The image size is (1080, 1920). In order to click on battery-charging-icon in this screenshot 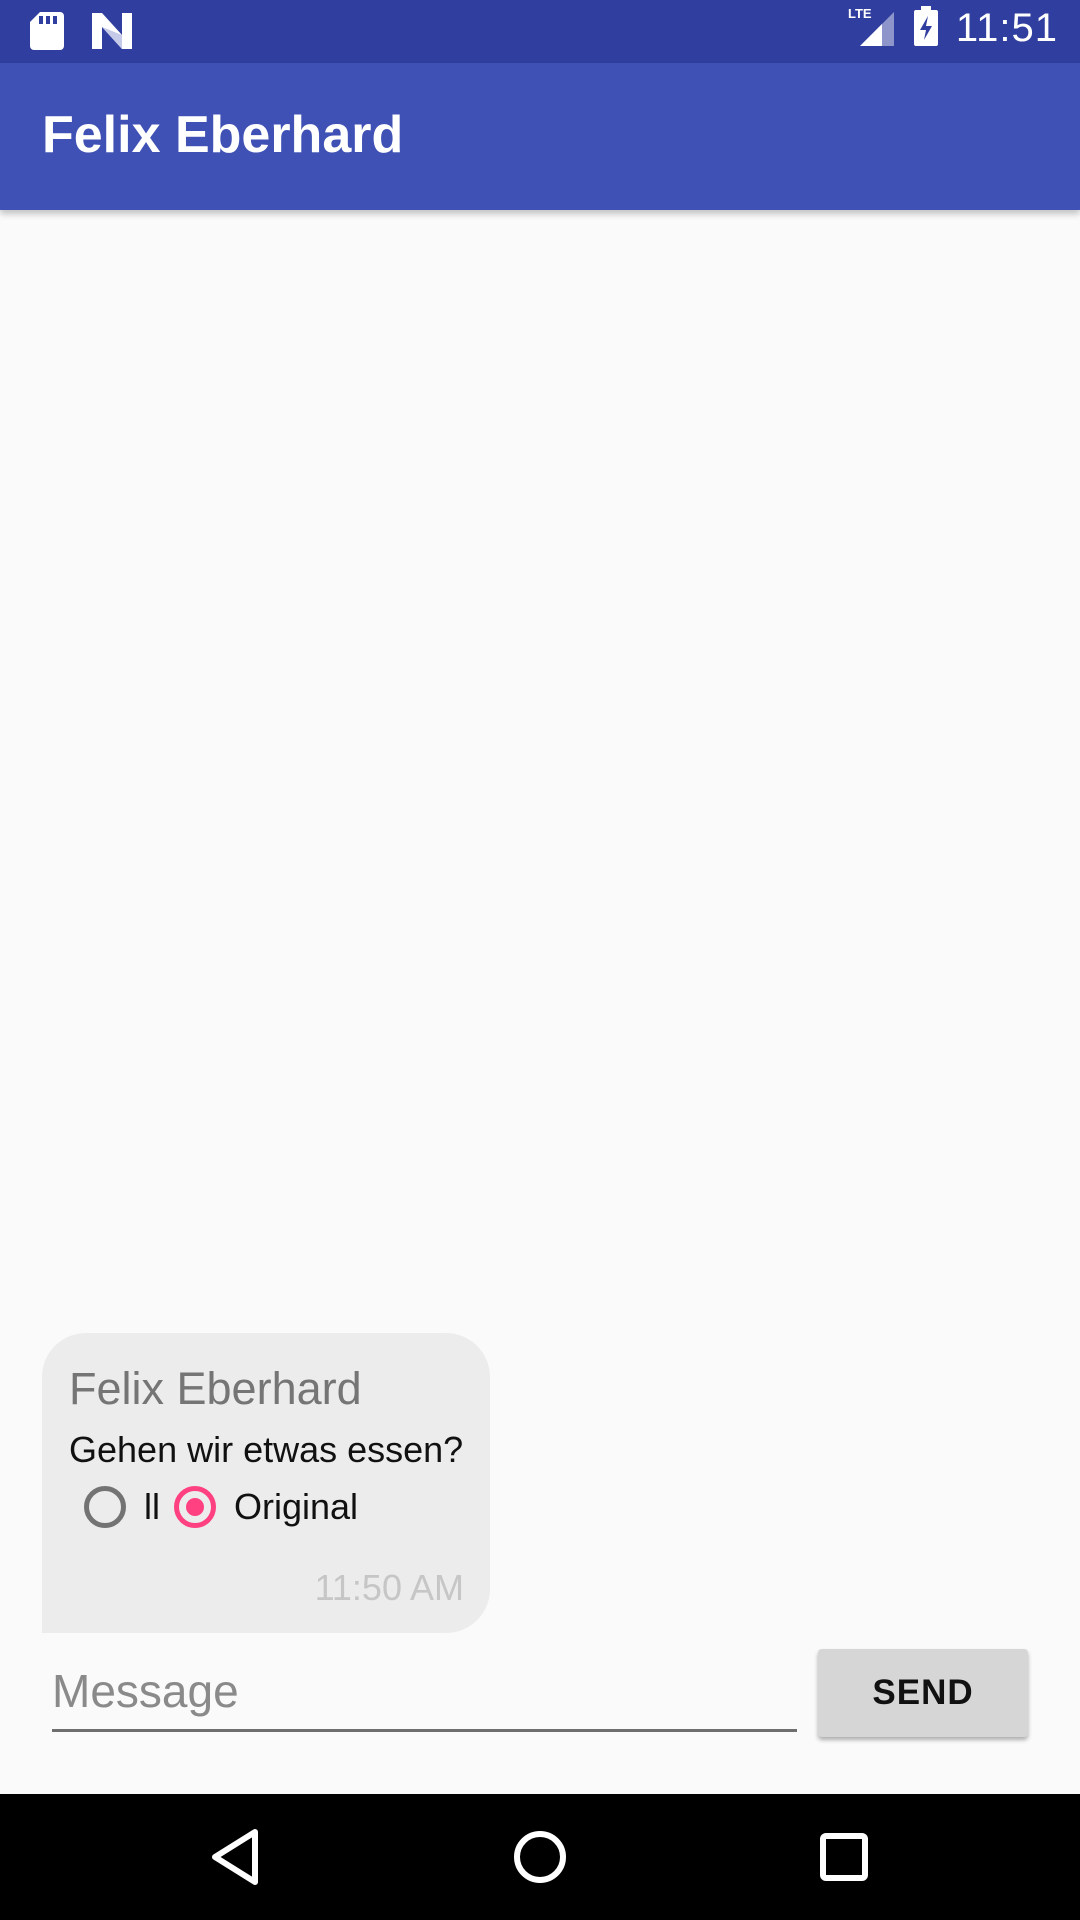, I will do `click(925, 28)`.